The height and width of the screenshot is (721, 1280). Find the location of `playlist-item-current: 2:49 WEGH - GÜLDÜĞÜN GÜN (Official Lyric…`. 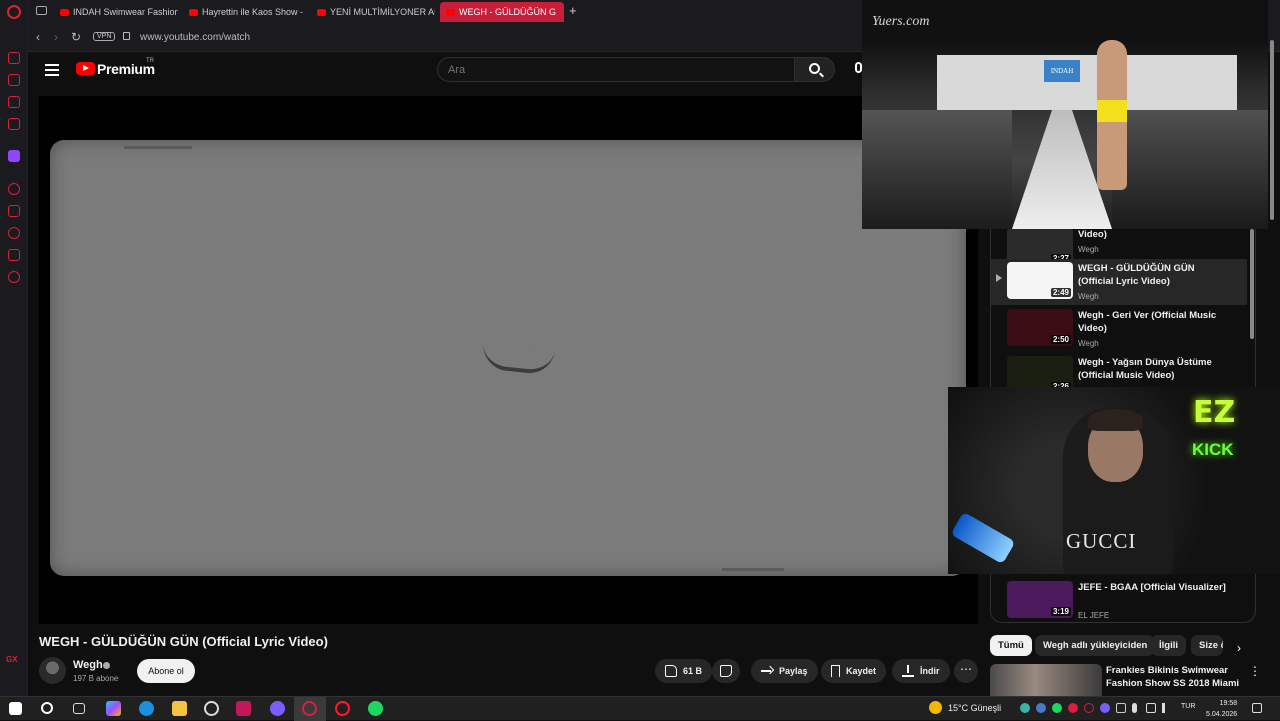

playlist-item-current: 2:49 WEGH - GÜLDÜĞÜN GÜN (Official Lyric… is located at coordinates (1119, 282).